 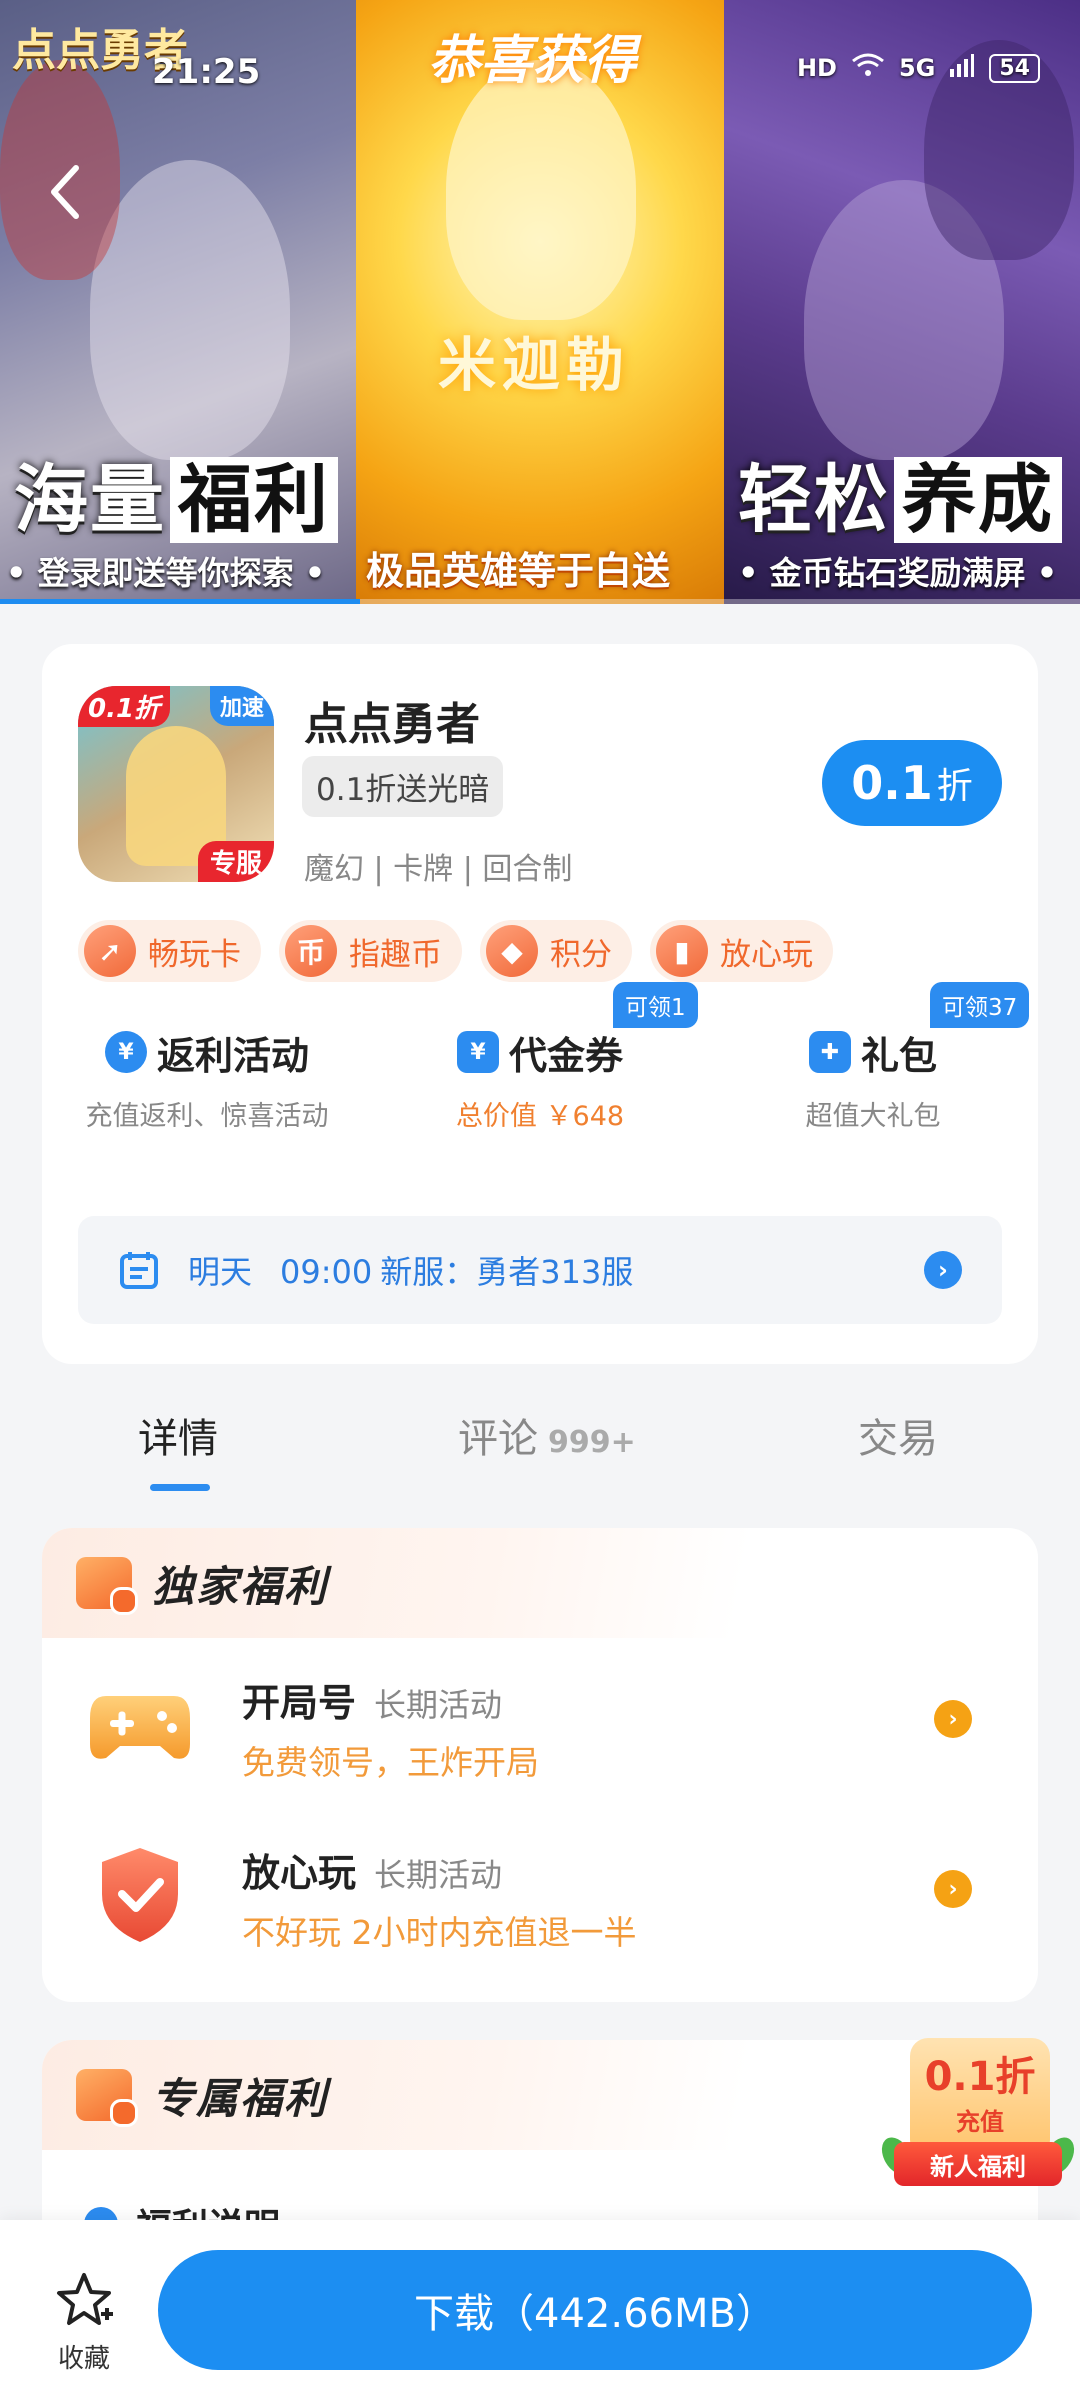 What do you see at coordinates (299, 1873) in the screenshot?
I see `welfare-item-title: 放心玩` at bounding box center [299, 1873].